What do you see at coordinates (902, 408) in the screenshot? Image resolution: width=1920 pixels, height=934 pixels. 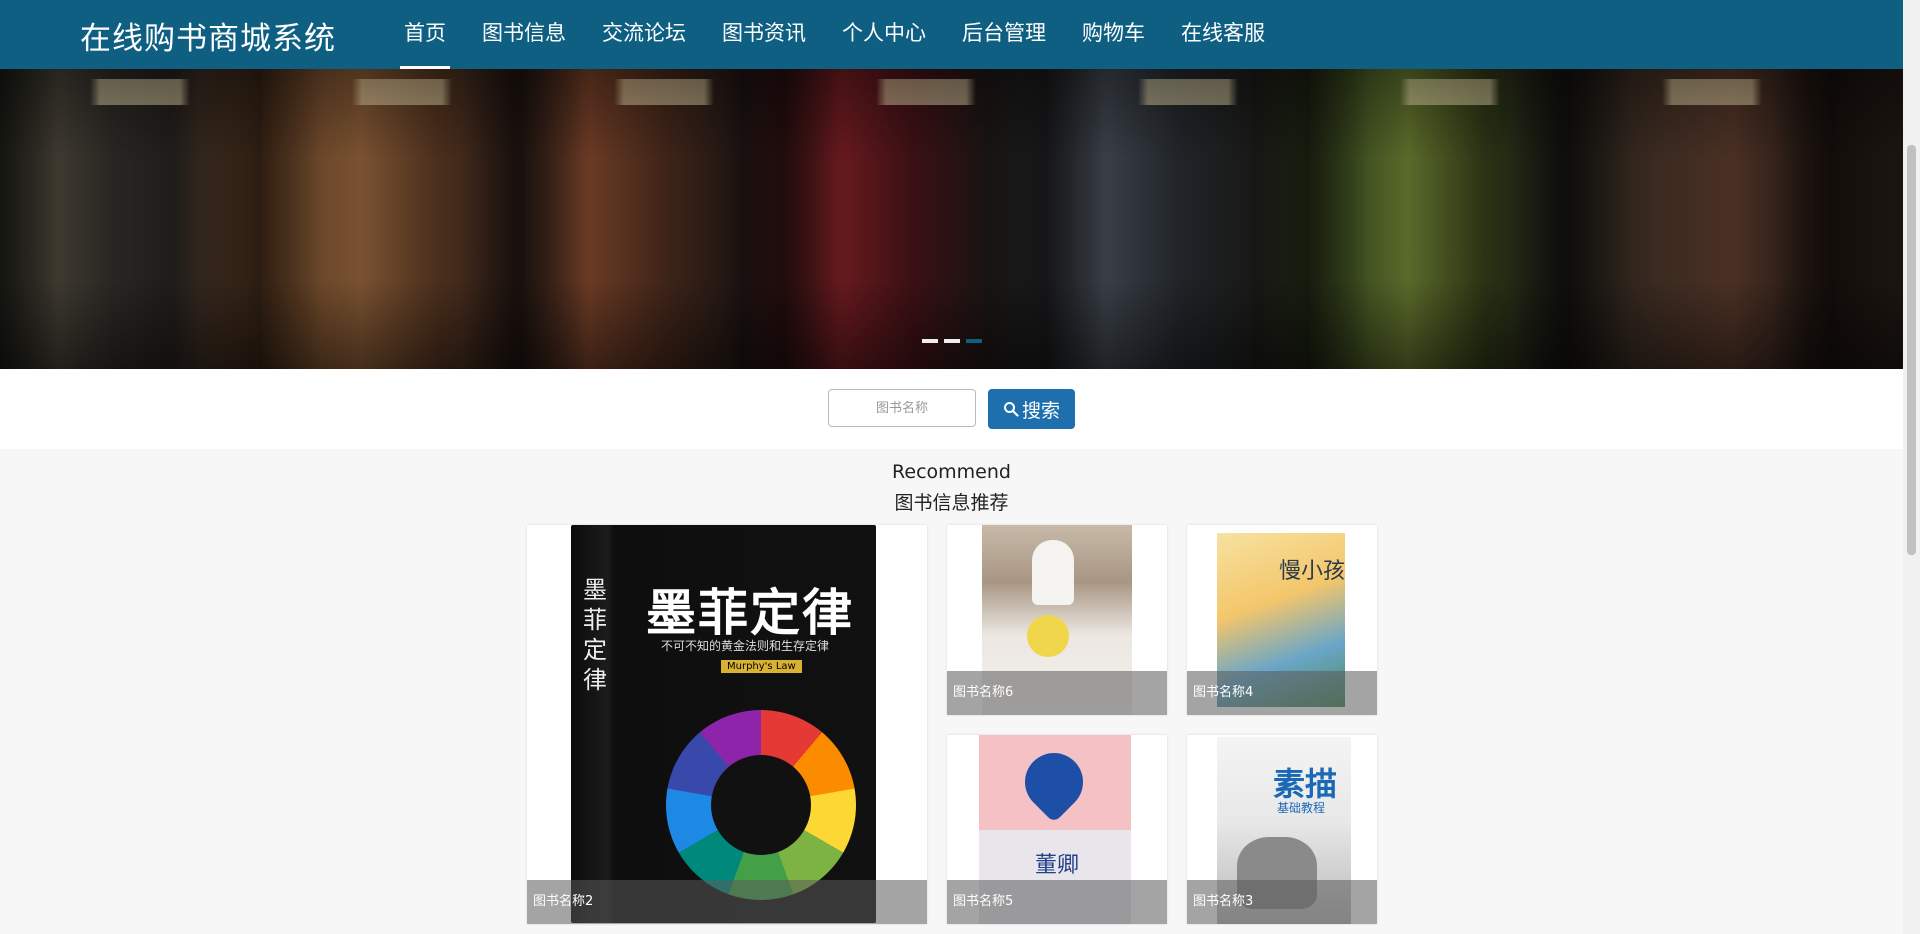 I see `search-input` at bounding box center [902, 408].